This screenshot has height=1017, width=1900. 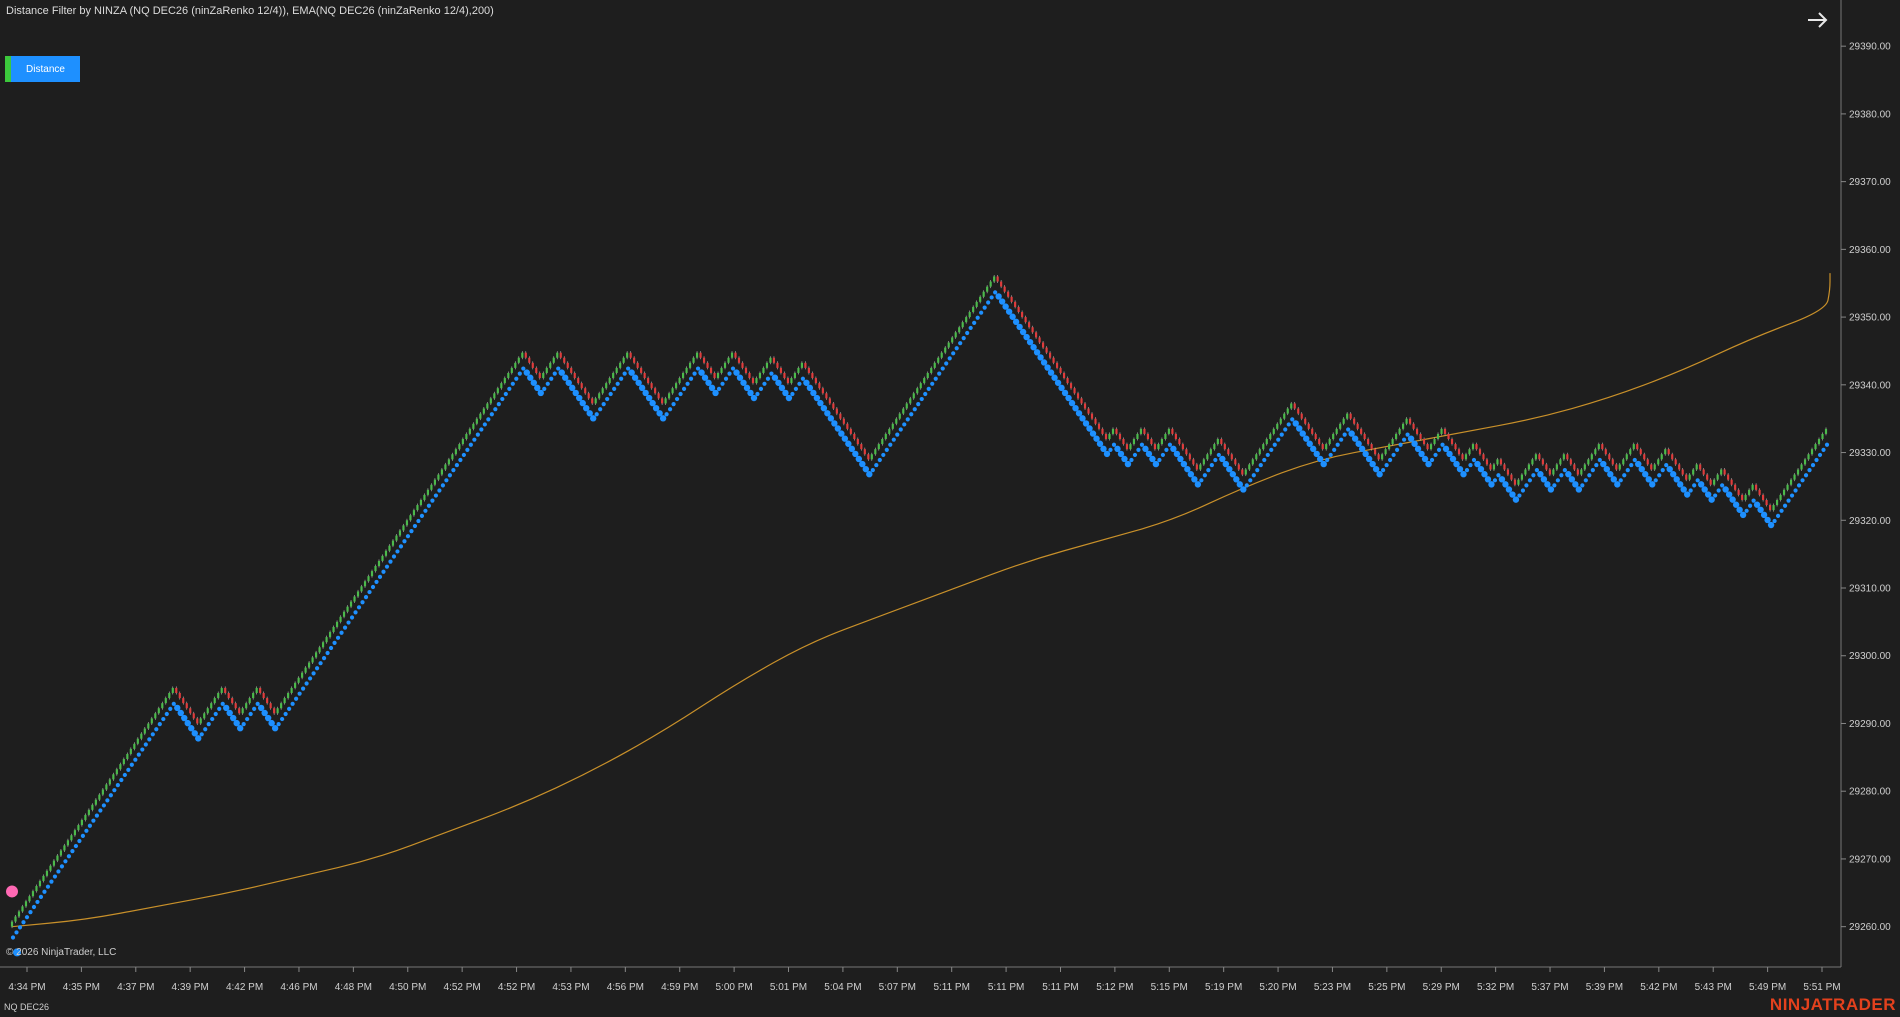 What do you see at coordinates (1169, 987) in the screenshot?
I see `time-tick-label: 5:15 PM` at bounding box center [1169, 987].